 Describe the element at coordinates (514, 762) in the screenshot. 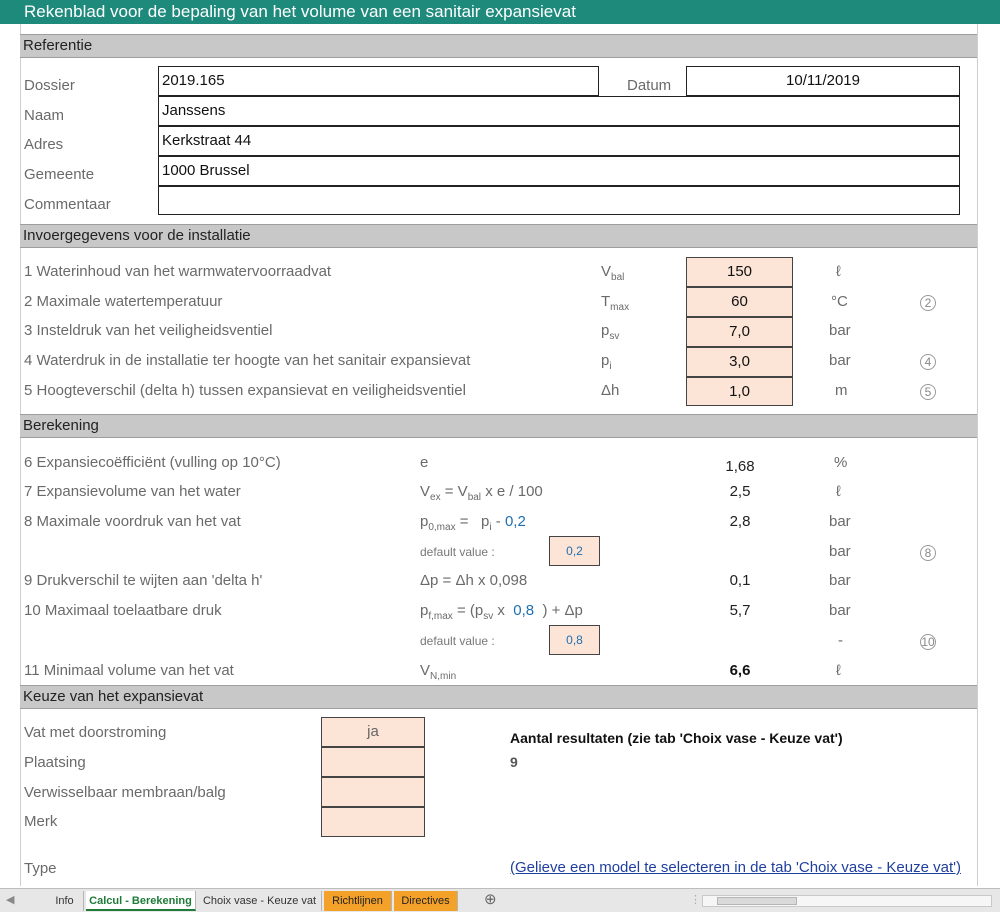

I see `aantal-resultaten-value: 9` at that location.